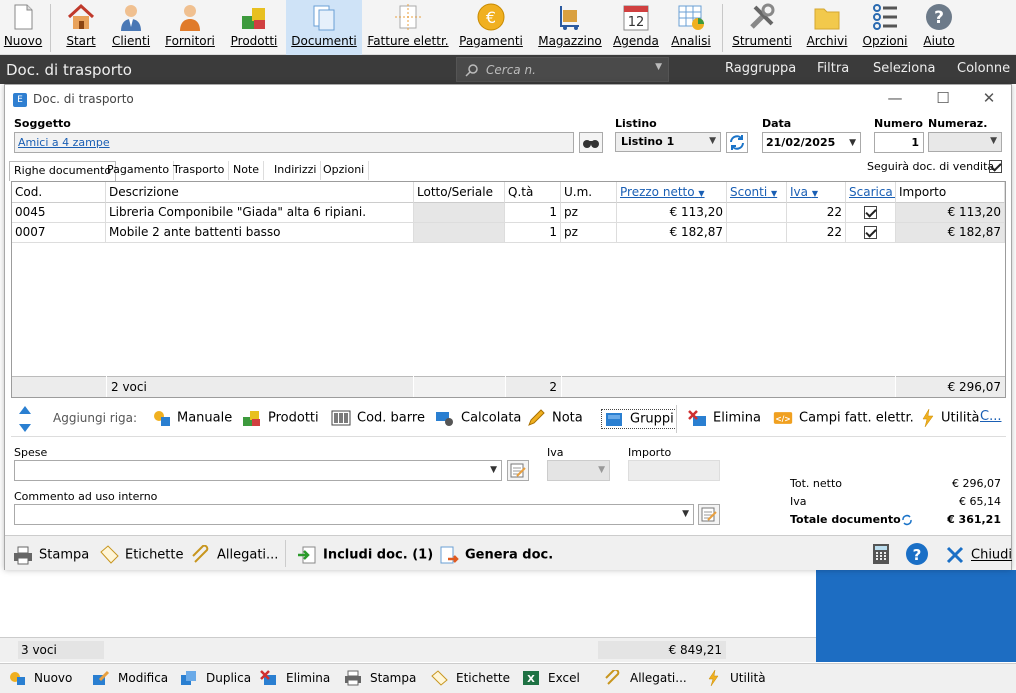 This screenshot has width=1016, height=693. I want to click on refresh-listino-button, so click(737, 142).